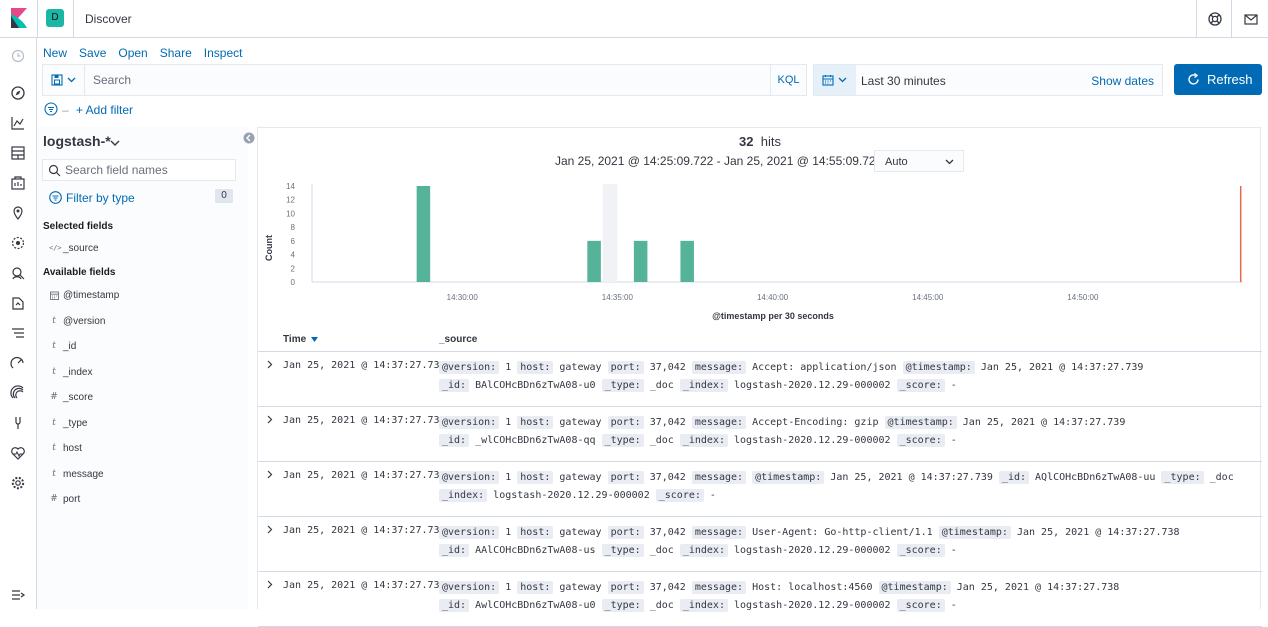 The height and width of the screenshot is (627, 1268). Describe the element at coordinates (18, 243) in the screenshot. I see `ml-icon` at that location.